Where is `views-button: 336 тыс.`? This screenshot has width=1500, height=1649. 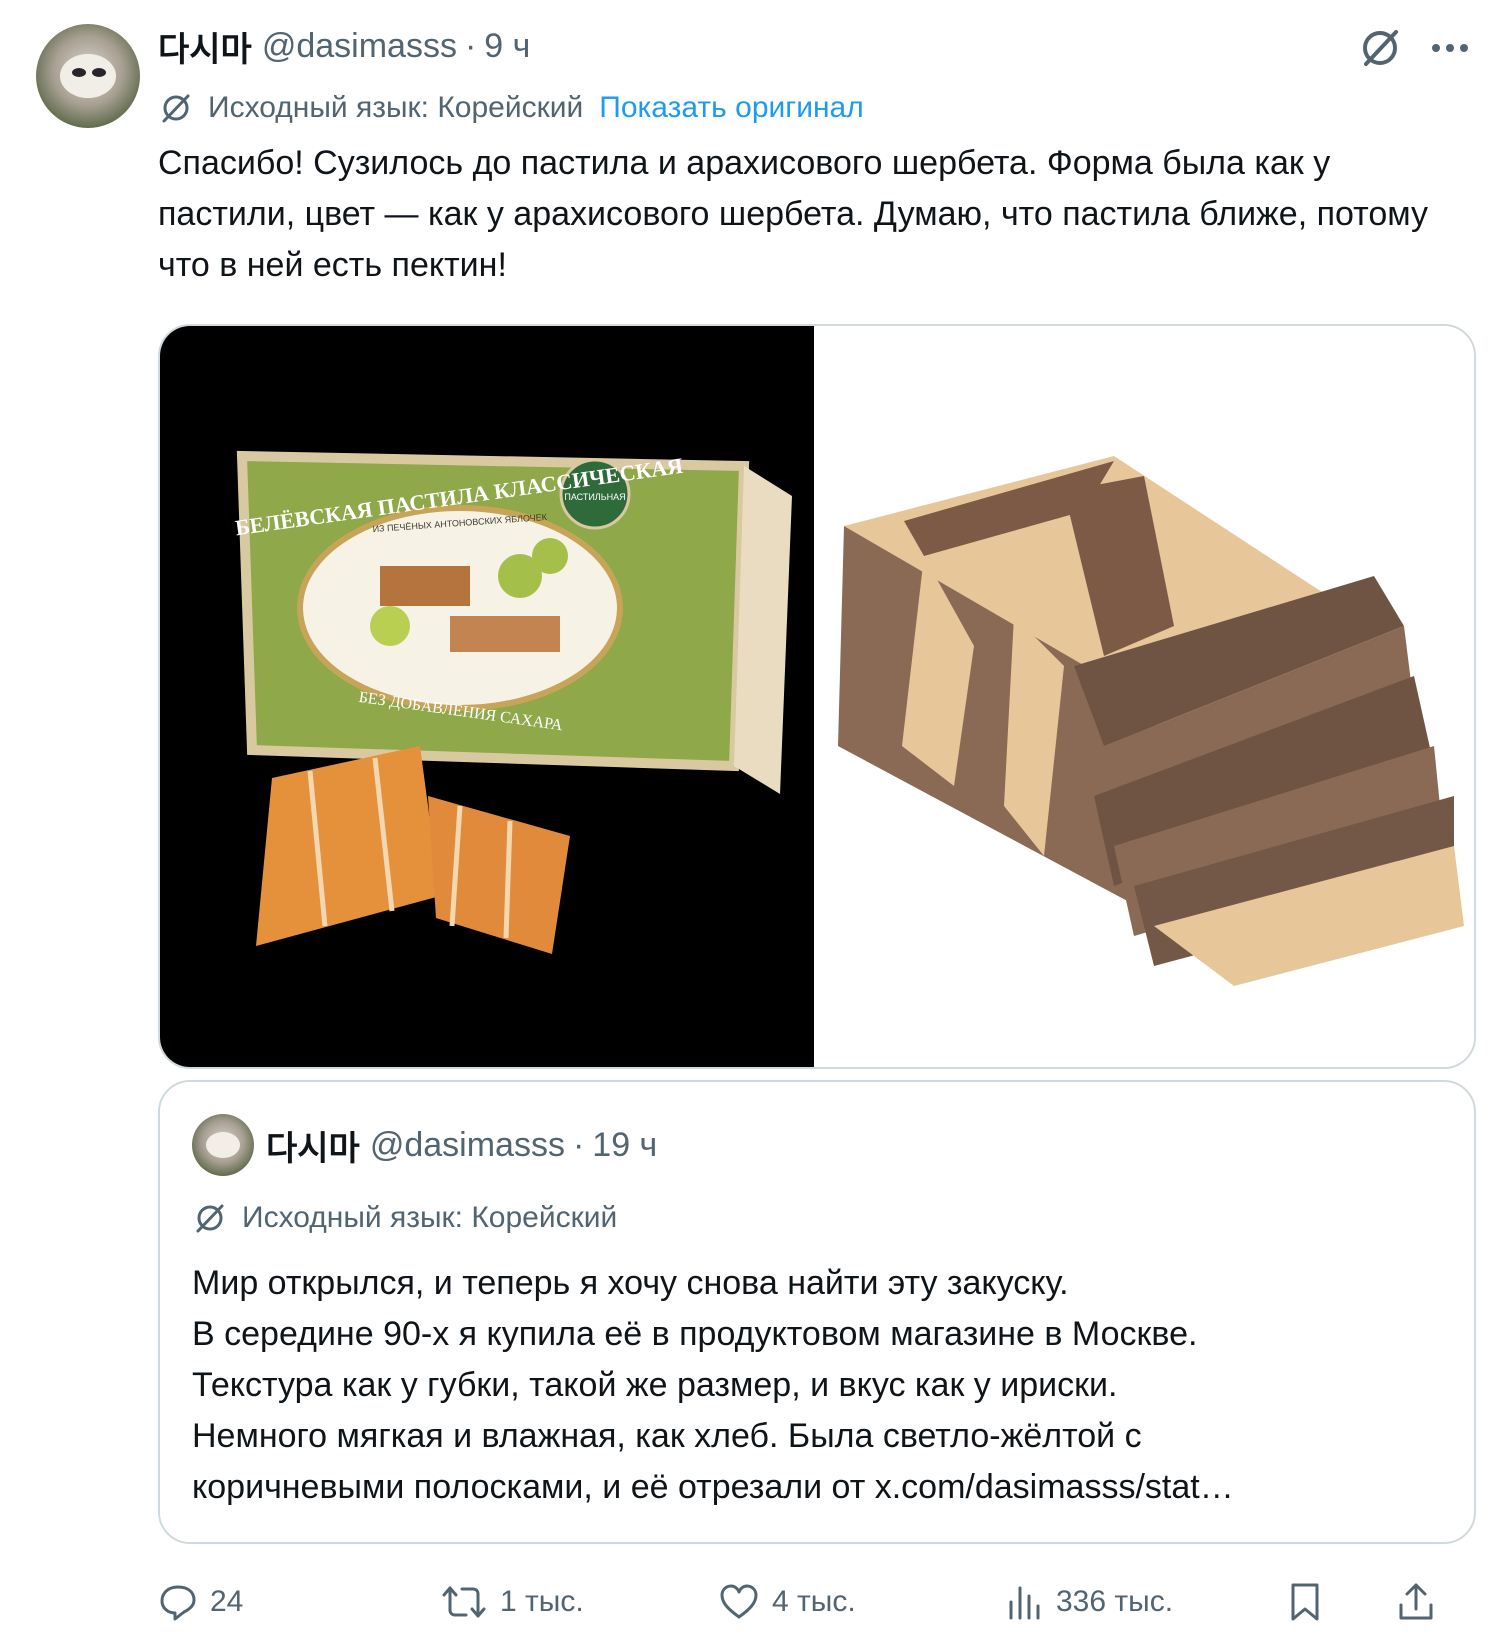
views-button: 336 тыс. is located at coordinates (1089, 1602).